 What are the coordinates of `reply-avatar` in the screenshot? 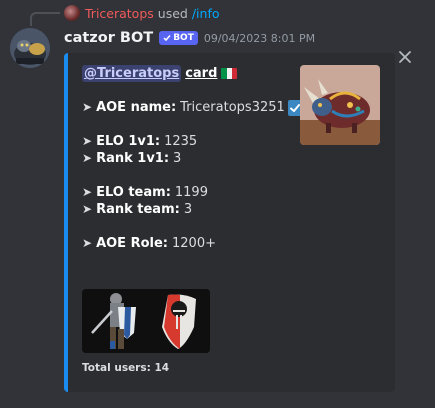 It's located at (72, 13).